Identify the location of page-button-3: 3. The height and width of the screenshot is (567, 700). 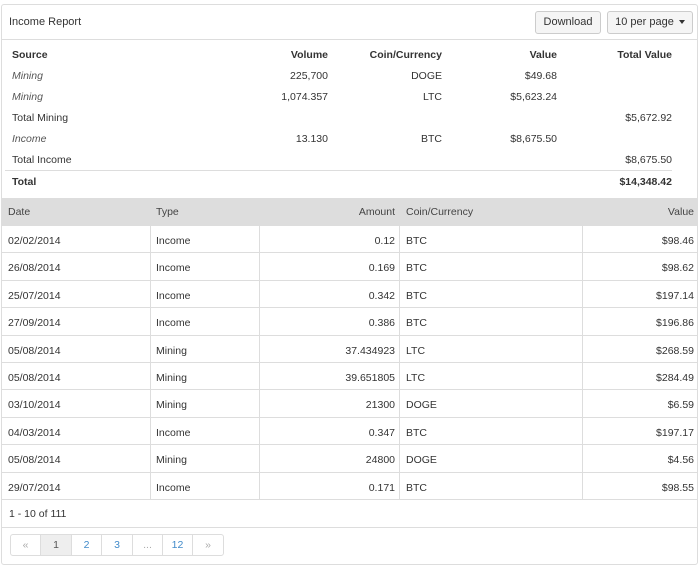
(117, 545).